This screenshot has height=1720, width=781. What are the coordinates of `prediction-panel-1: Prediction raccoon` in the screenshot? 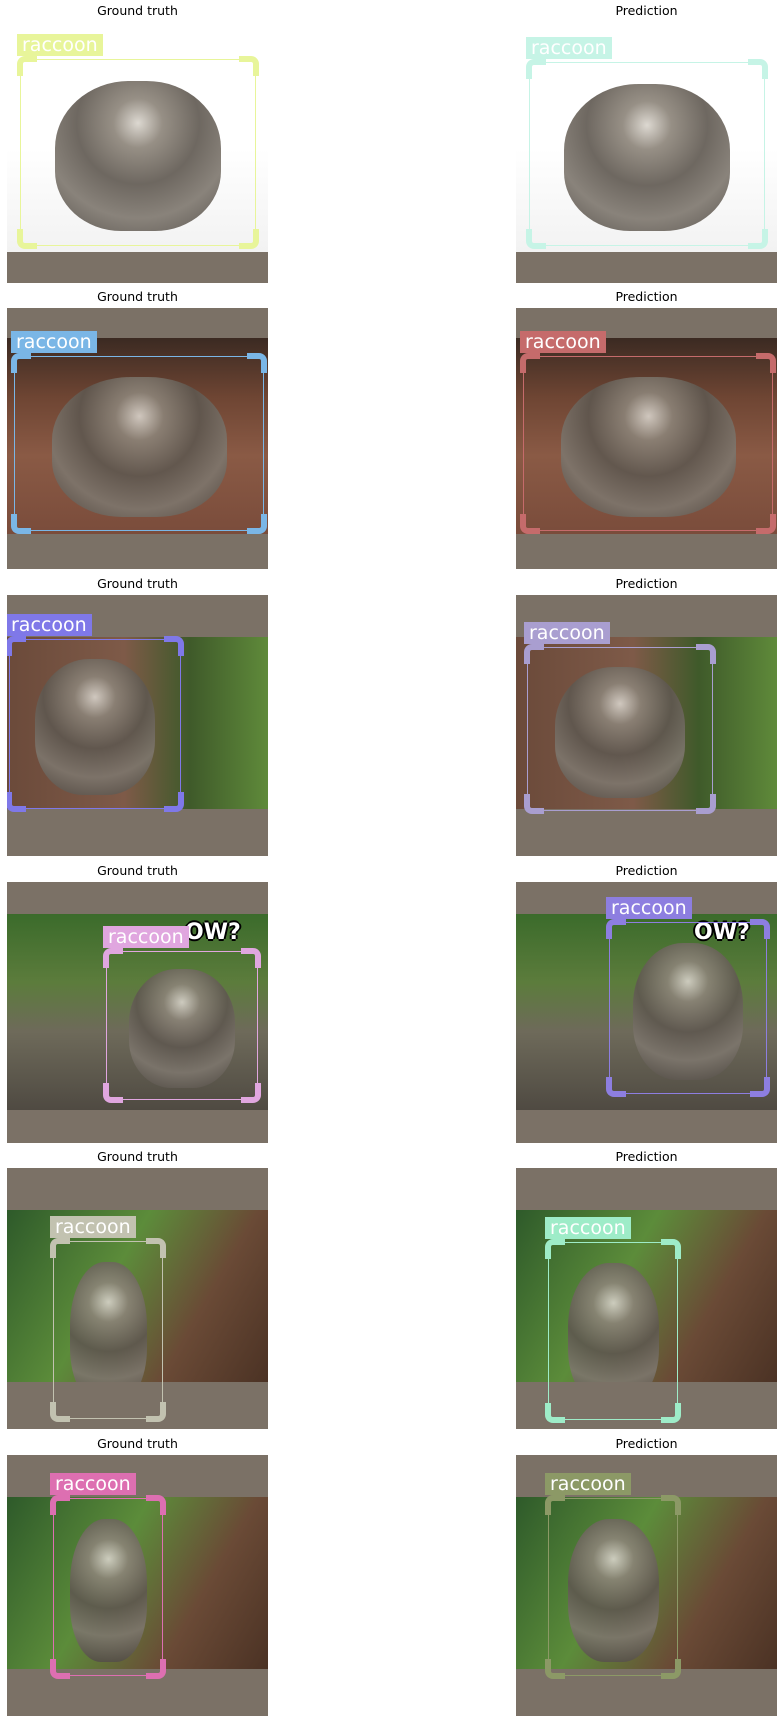 It's located at (646, 143).